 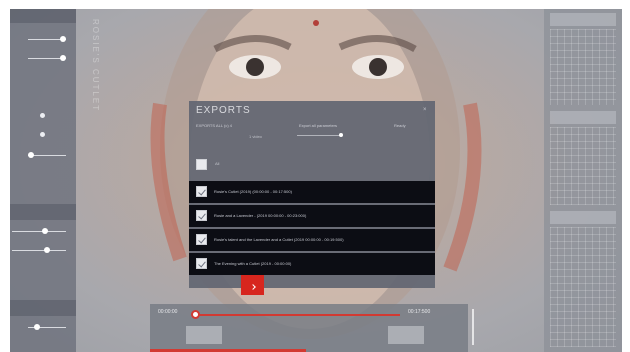 What do you see at coordinates (39, 250) in the screenshot?
I see `left-slider-5-track` at bounding box center [39, 250].